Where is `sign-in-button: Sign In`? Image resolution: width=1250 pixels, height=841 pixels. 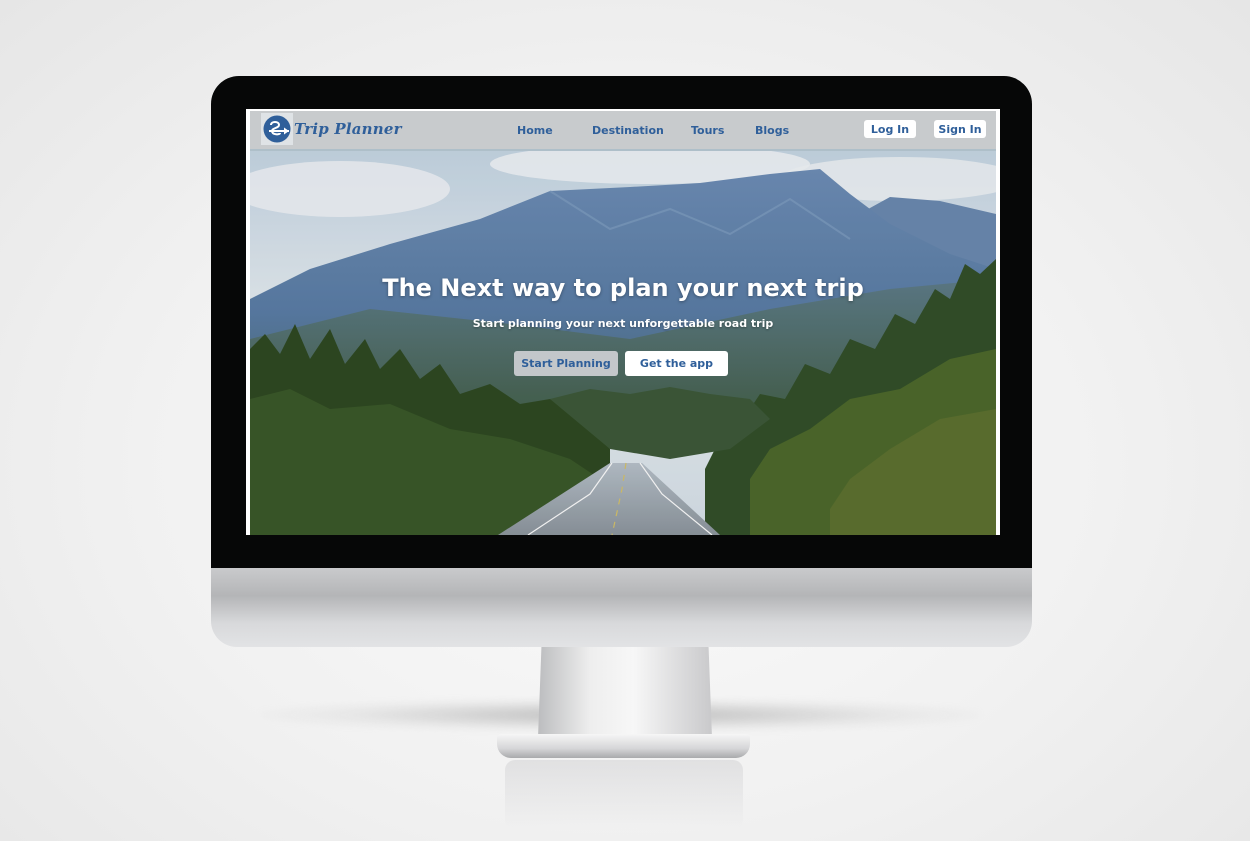
sign-in-button: Sign In is located at coordinates (960, 129).